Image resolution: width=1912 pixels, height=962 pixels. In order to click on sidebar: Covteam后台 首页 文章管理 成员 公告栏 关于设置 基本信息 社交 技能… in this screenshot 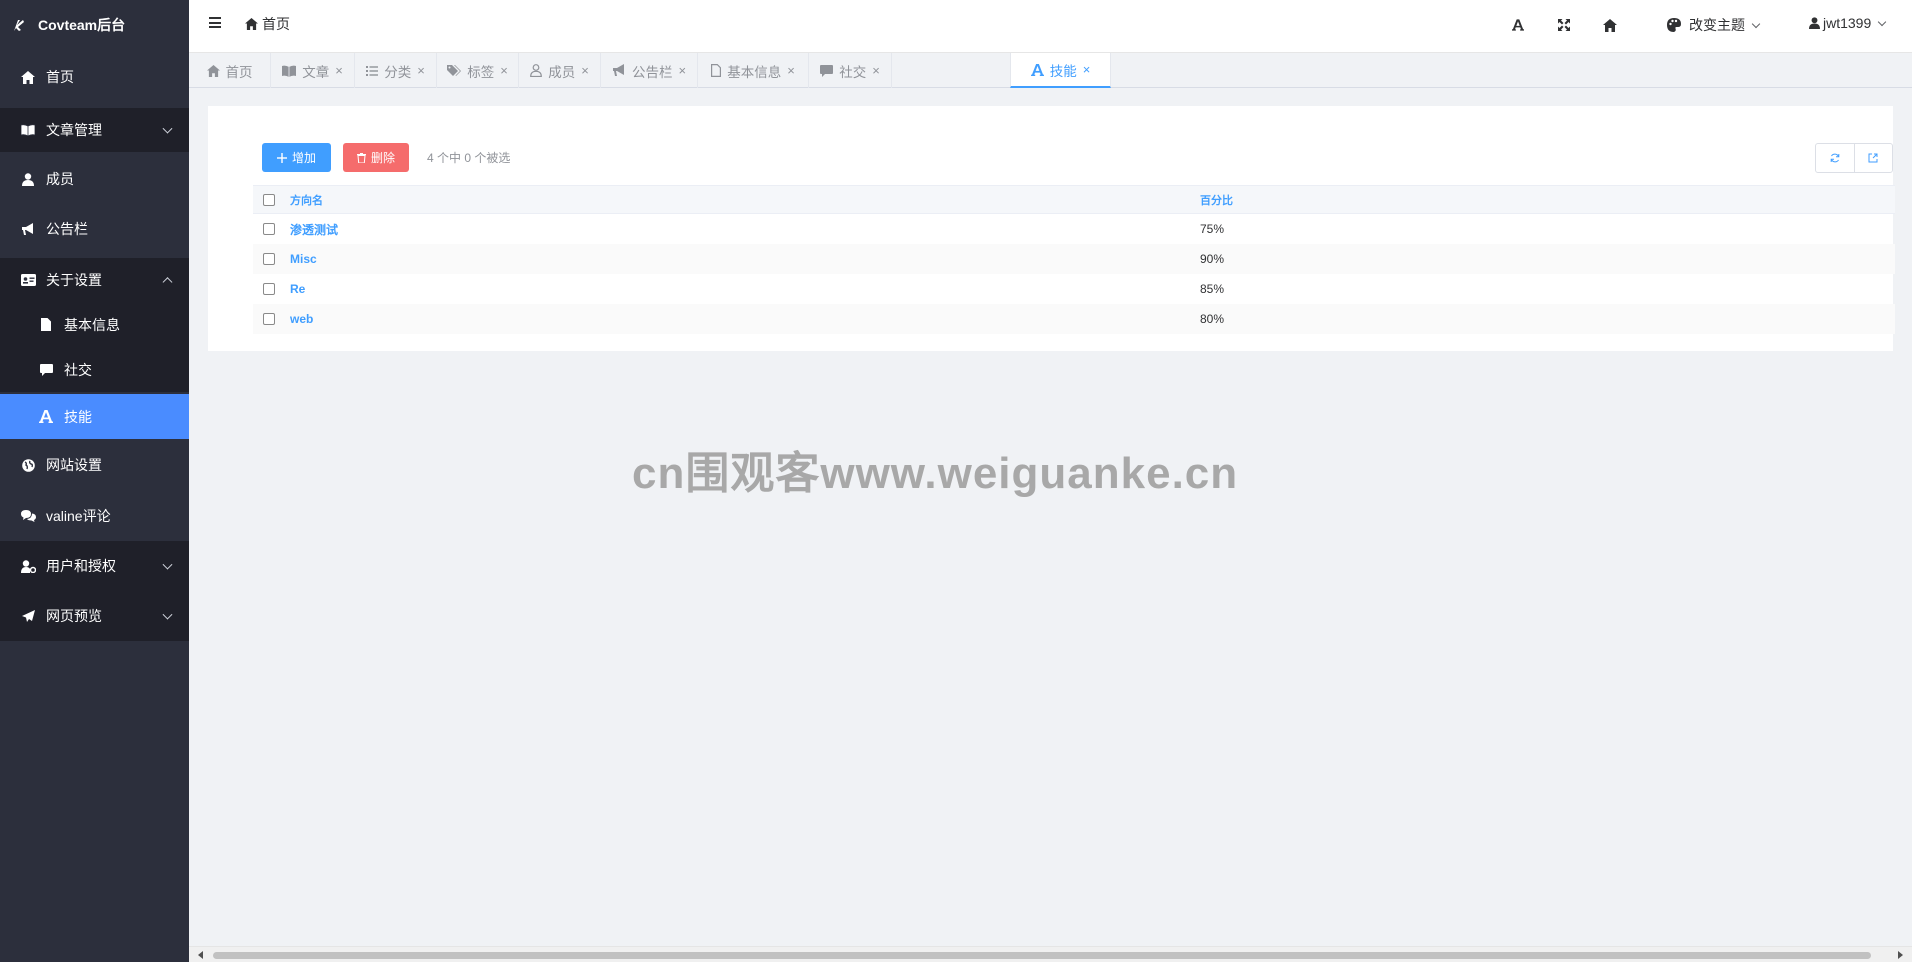, I will do `click(94, 481)`.